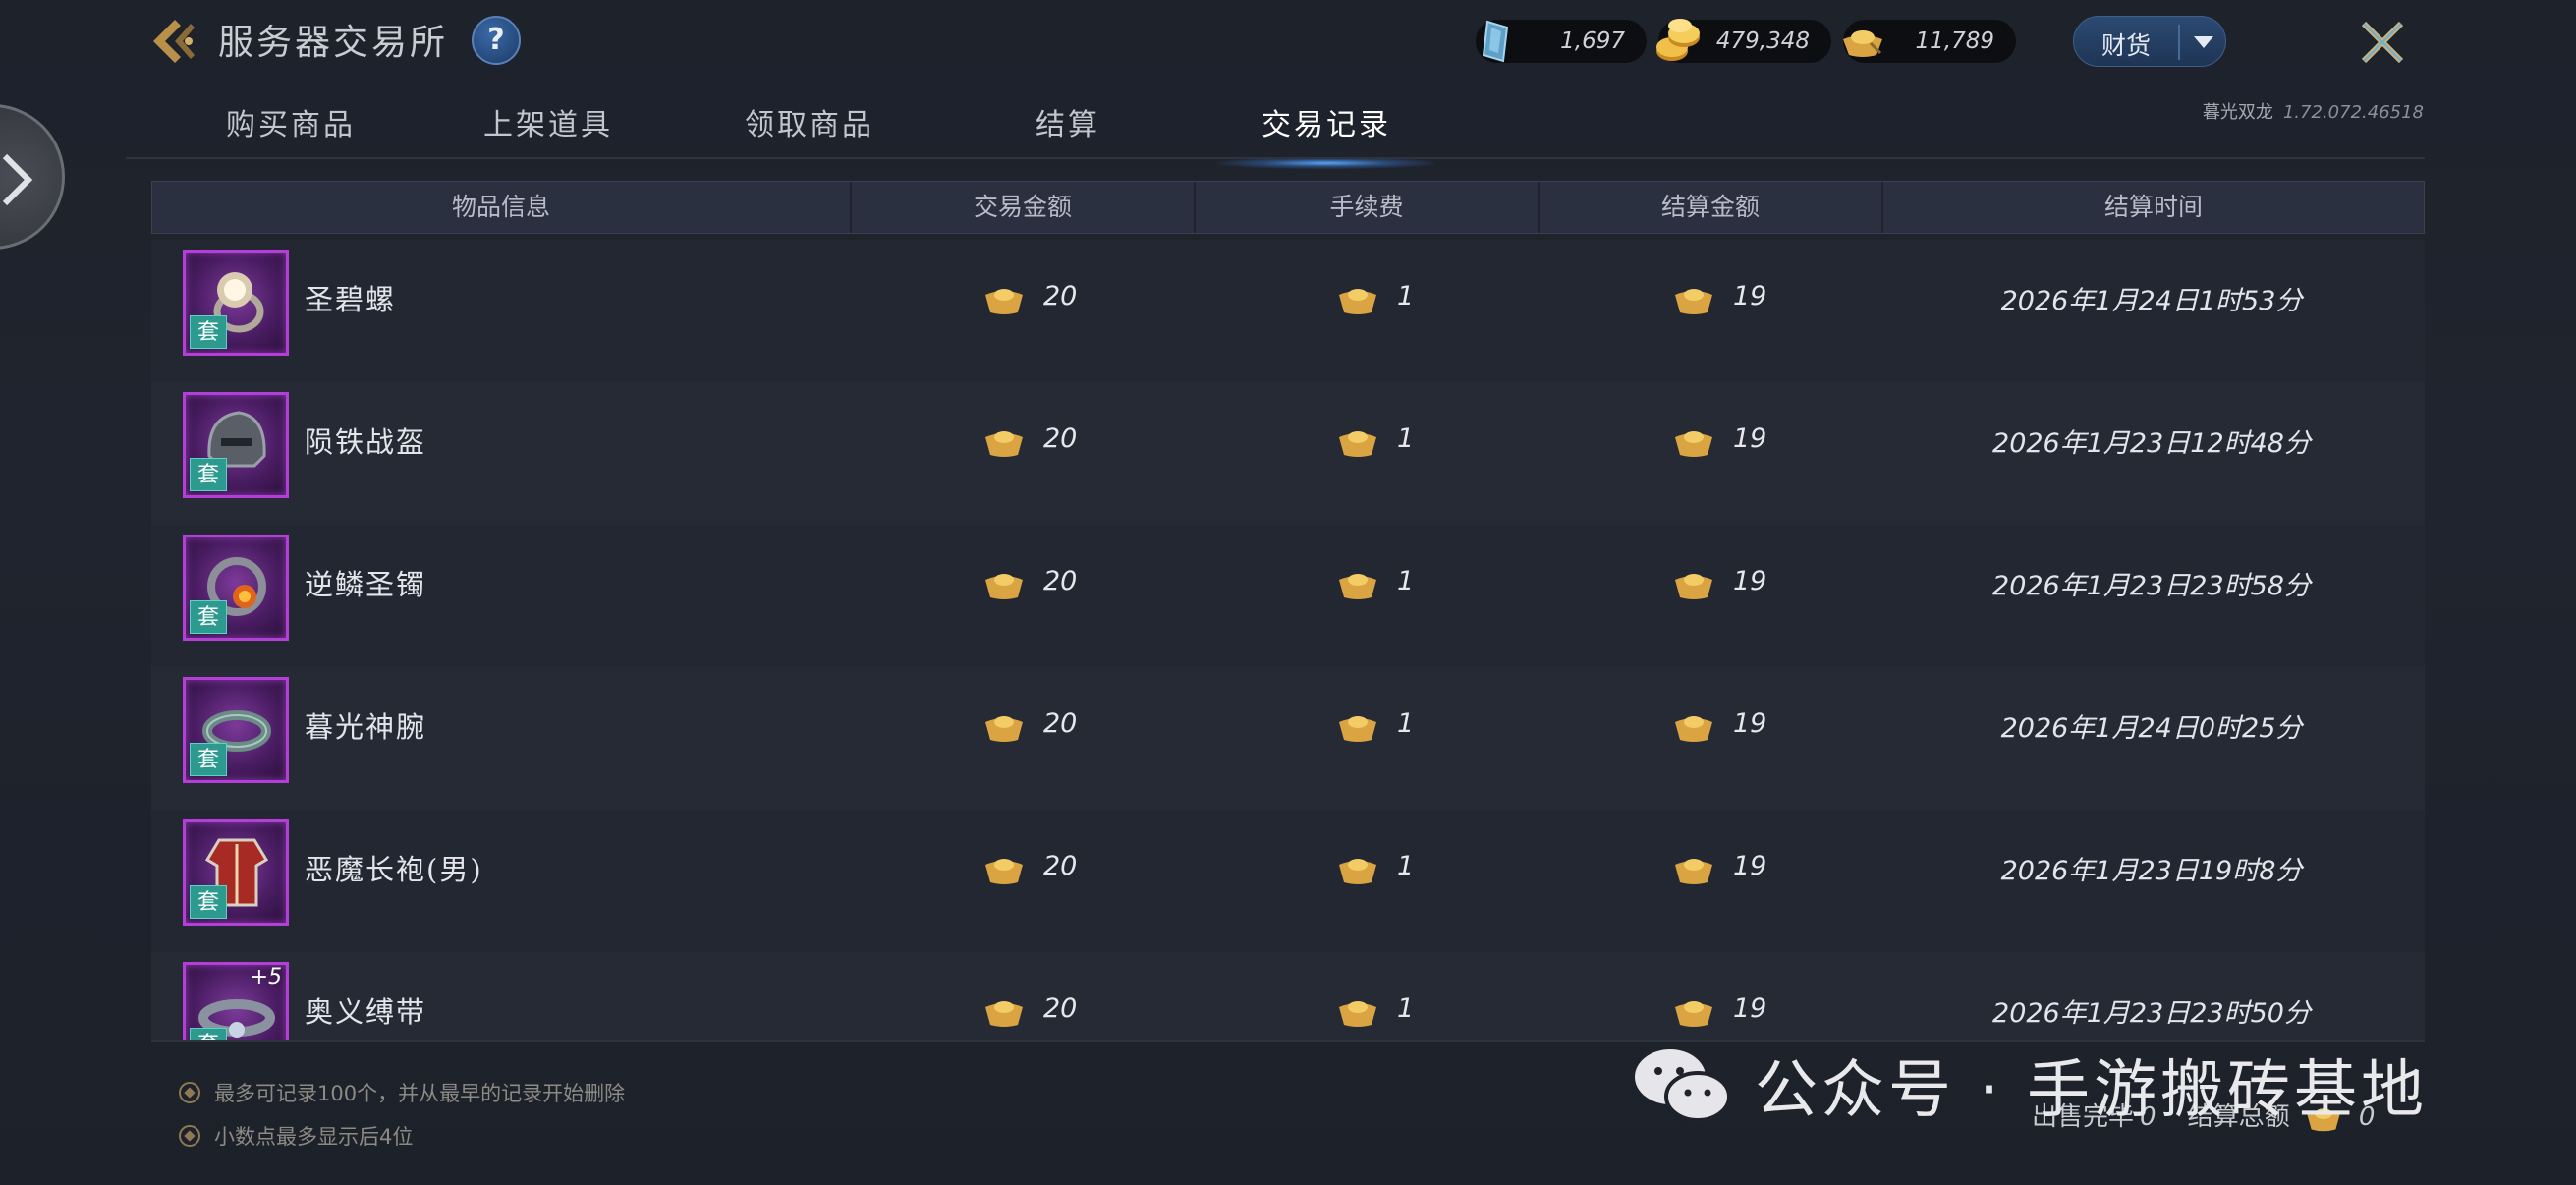  What do you see at coordinates (1288, 454) in the screenshot?
I see `table-row: 套 陨铁战盔 20 1 19 2026年1月23日12时48分` at bounding box center [1288, 454].